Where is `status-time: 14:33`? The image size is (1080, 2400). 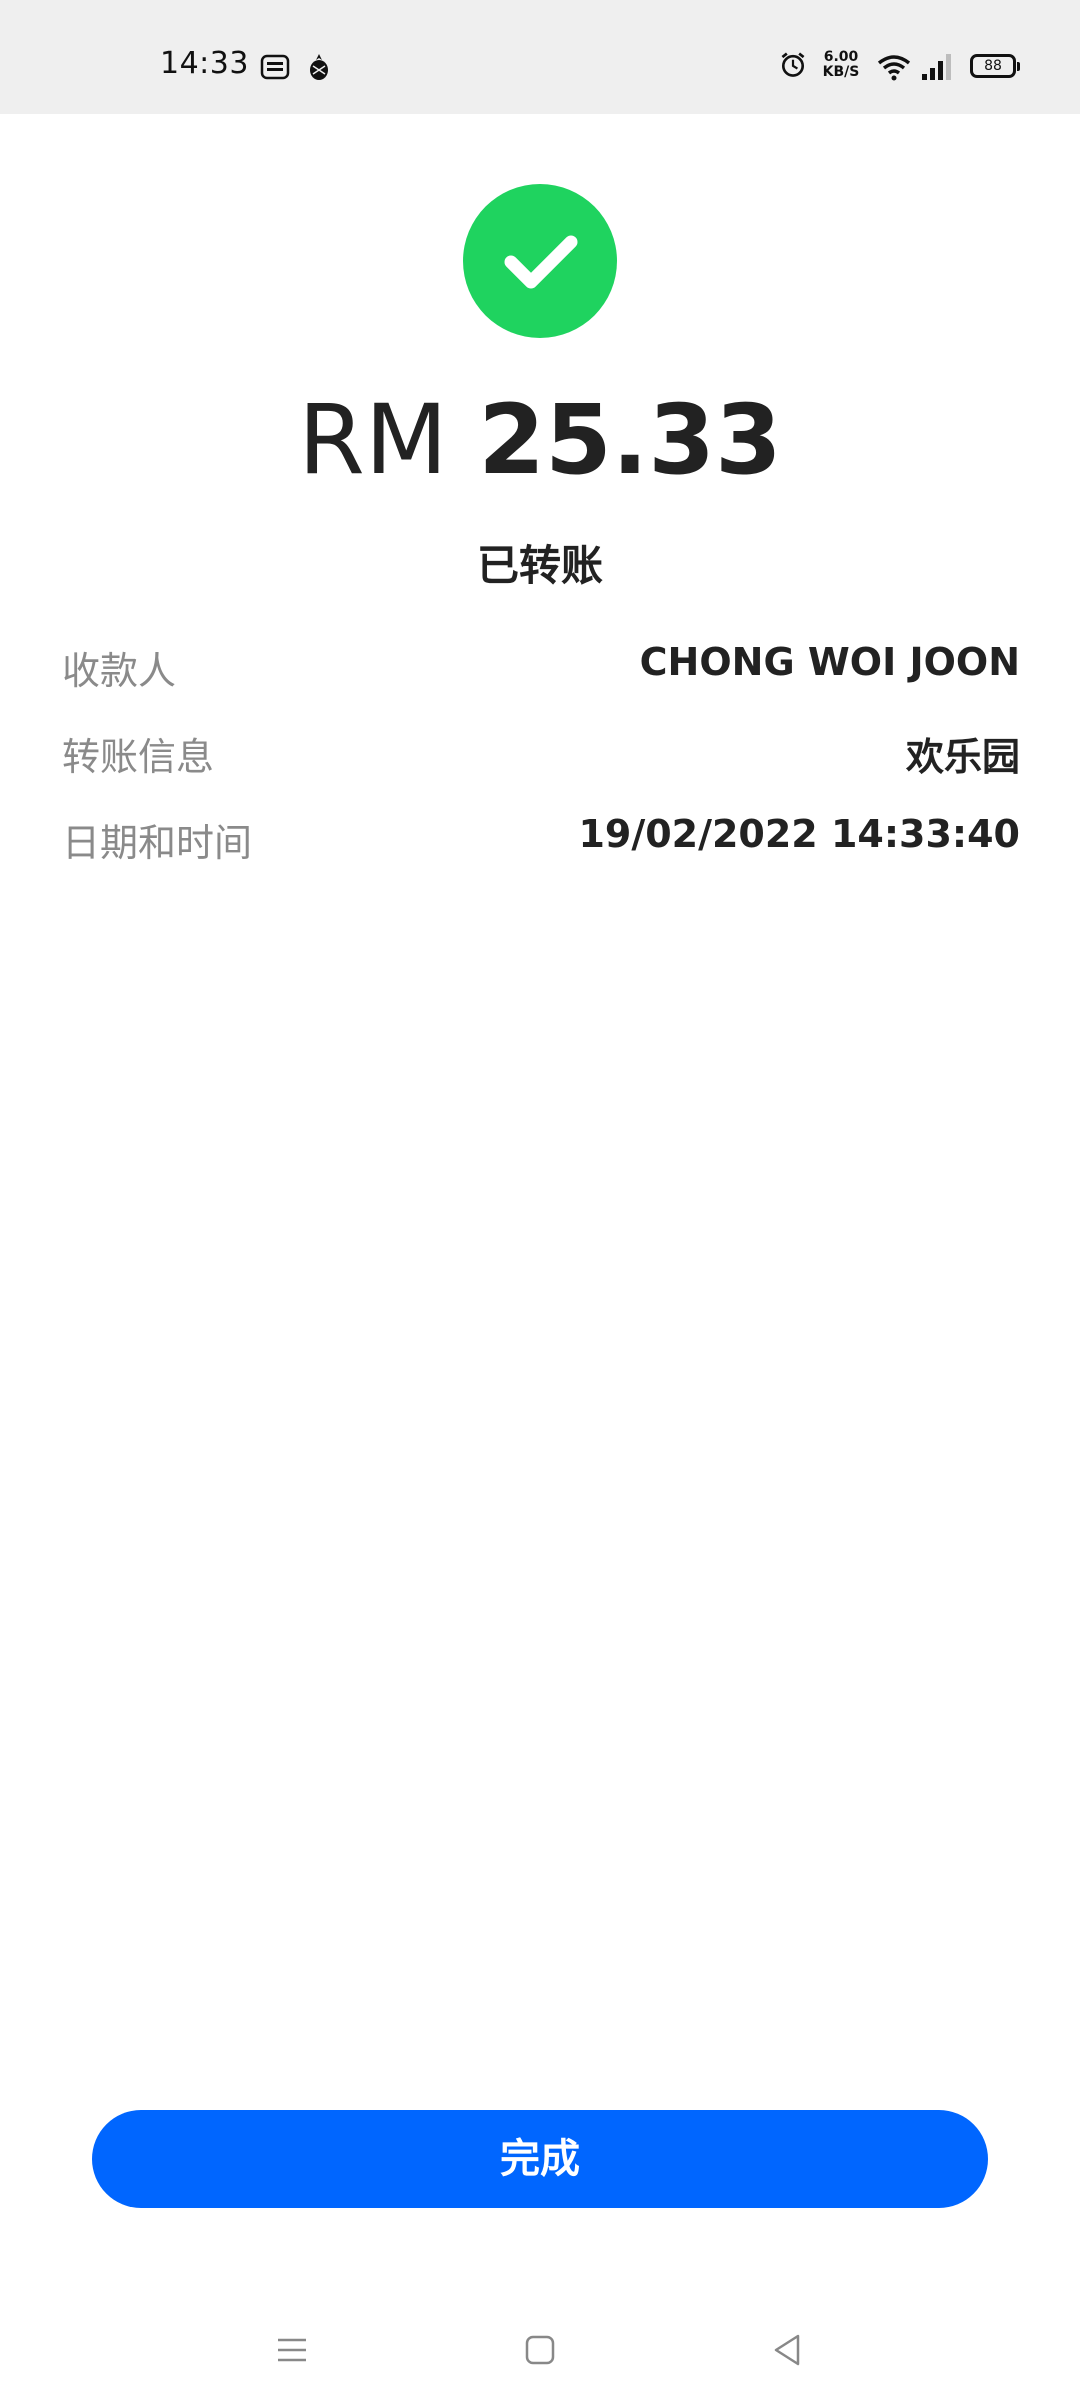
status-time: 14:33 is located at coordinates (204, 63).